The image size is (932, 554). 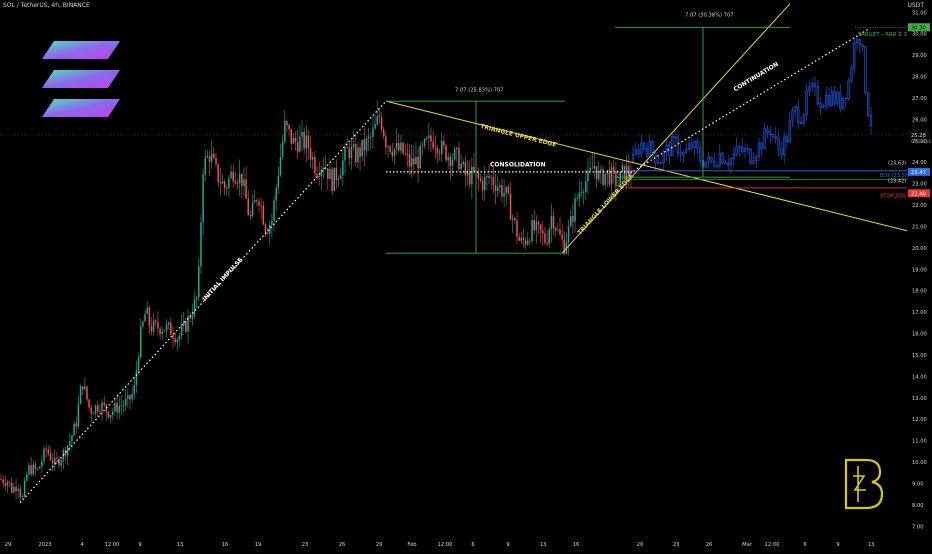 What do you see at coordinates (676, 545) in the screenshot?
I see `x-axis-tick-label: 23` at bounding box center [676, 545].